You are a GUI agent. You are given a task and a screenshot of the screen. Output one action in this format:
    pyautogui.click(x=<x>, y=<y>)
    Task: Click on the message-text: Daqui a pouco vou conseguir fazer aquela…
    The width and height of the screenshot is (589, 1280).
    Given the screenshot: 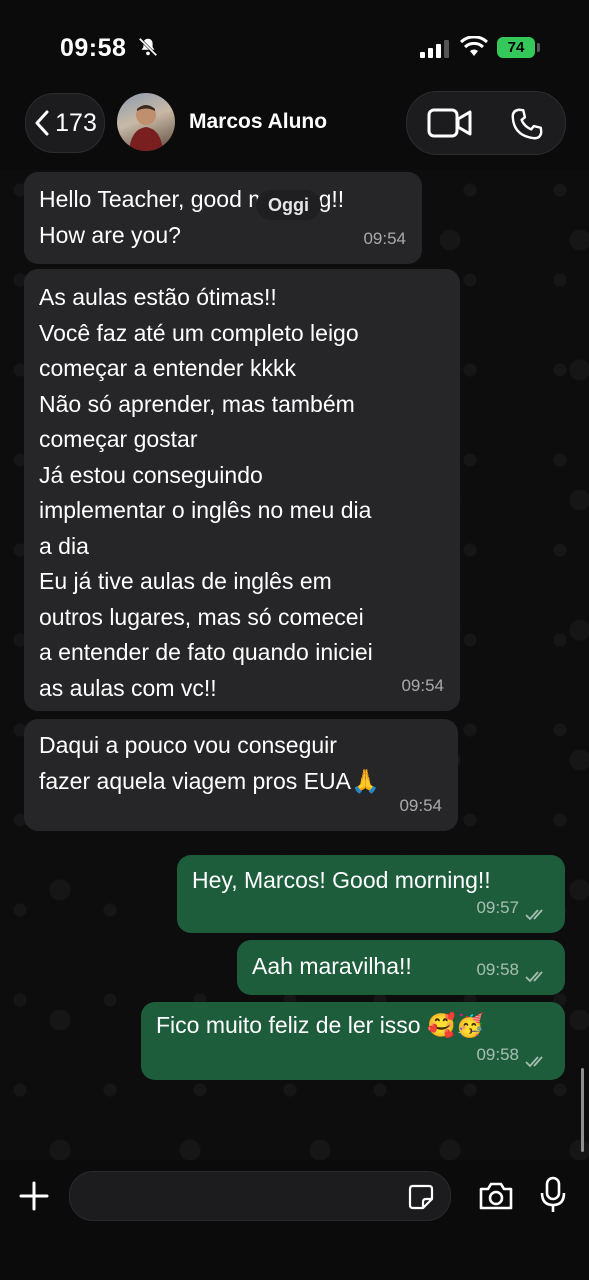 What is the action you would take?
    pyautogui.click(x=209, y=763)
    